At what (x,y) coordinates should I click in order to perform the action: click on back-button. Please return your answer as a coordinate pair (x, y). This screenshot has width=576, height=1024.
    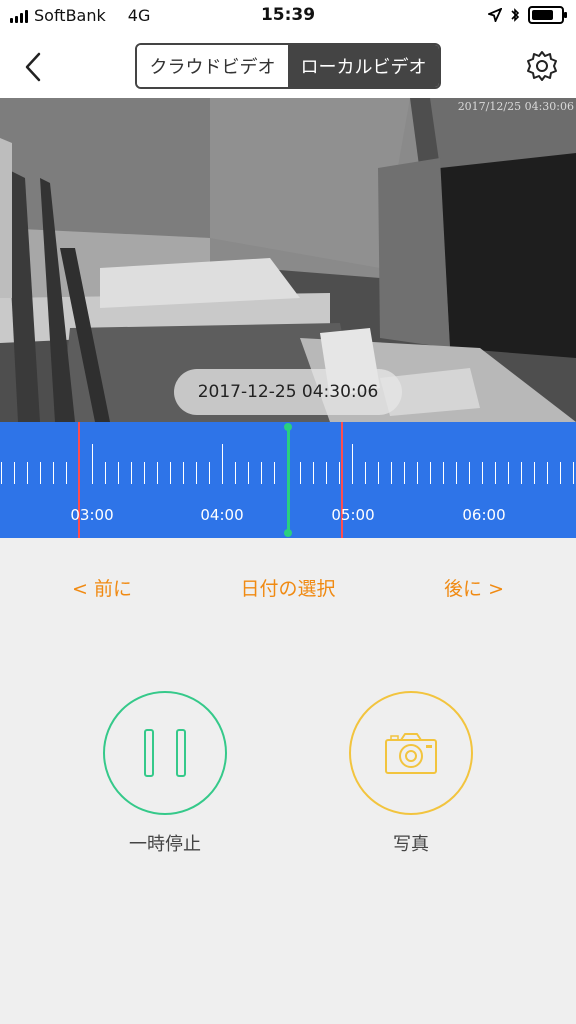
    Looking at the image, I should click on (33, 67).